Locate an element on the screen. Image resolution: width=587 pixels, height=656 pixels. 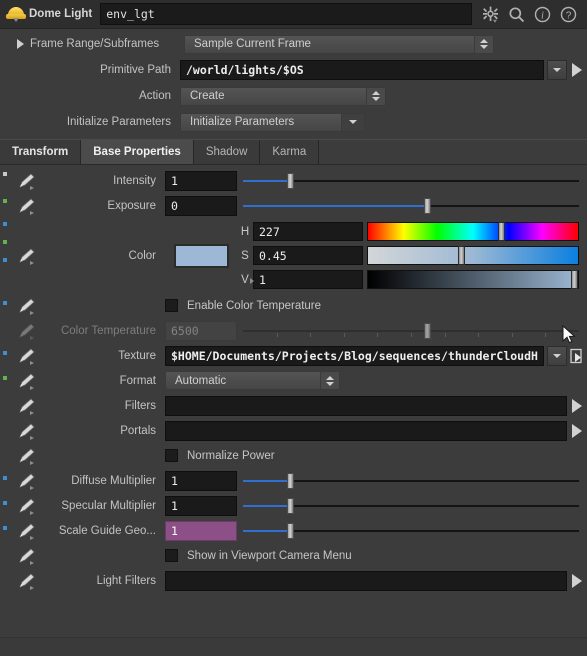
specular-multiplier-input: 1 is located at coordinates (201, 505).